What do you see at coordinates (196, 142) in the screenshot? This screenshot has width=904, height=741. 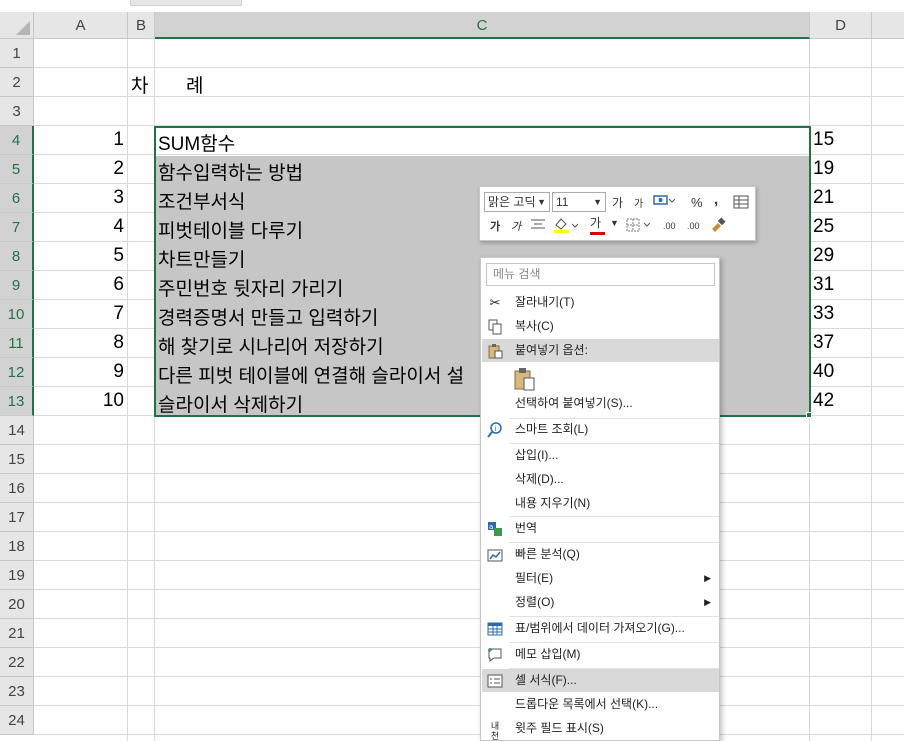 I see `toc-title-cell: SUM함수` at bounding box center [196, 142].